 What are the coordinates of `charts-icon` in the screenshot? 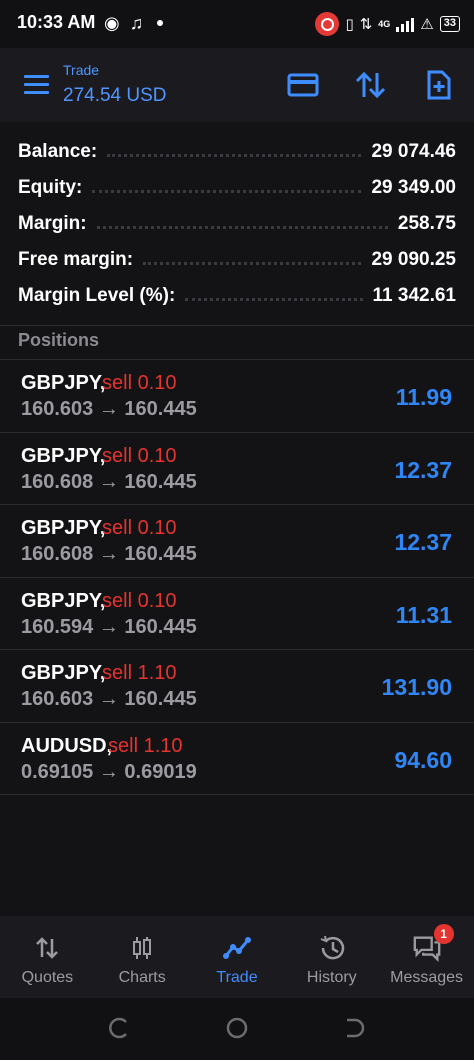 It's located at (142, 948).